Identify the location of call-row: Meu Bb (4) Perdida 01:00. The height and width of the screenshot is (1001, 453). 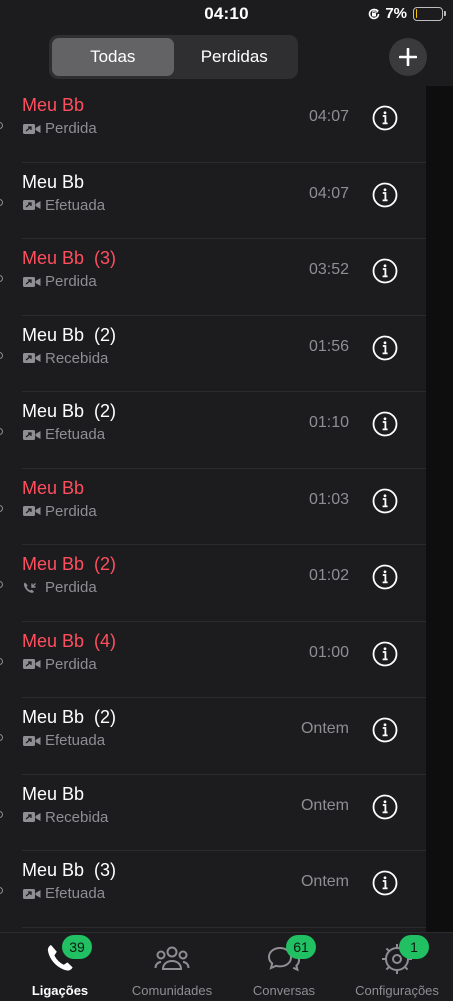
(213, 660).